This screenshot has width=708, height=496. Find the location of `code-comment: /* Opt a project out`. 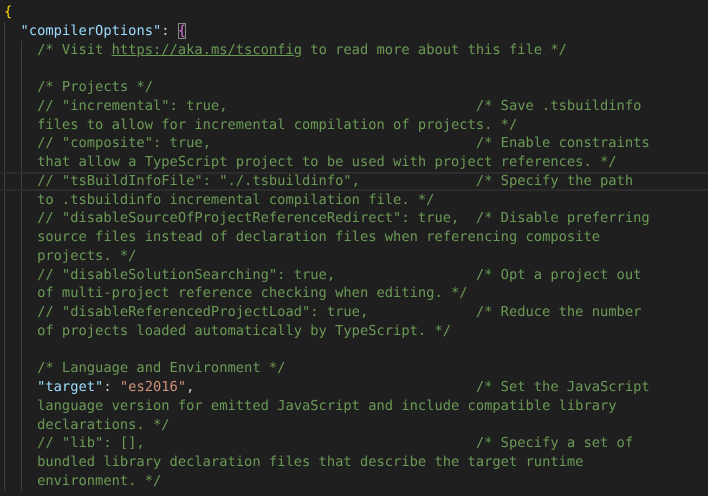

code-comment: /* Opt a project out is located at coordinates (559, 275).